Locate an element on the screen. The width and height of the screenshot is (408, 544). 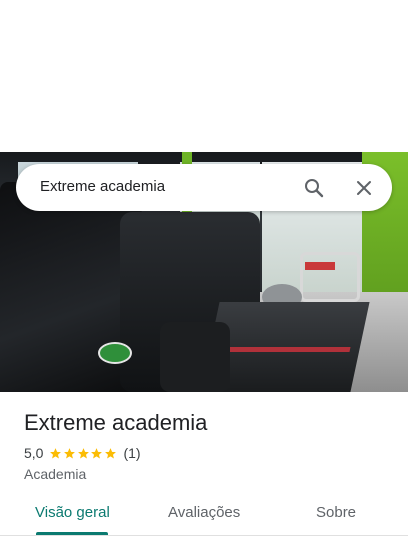
photo-treadmill-handle is located at coordinates (195, 357).